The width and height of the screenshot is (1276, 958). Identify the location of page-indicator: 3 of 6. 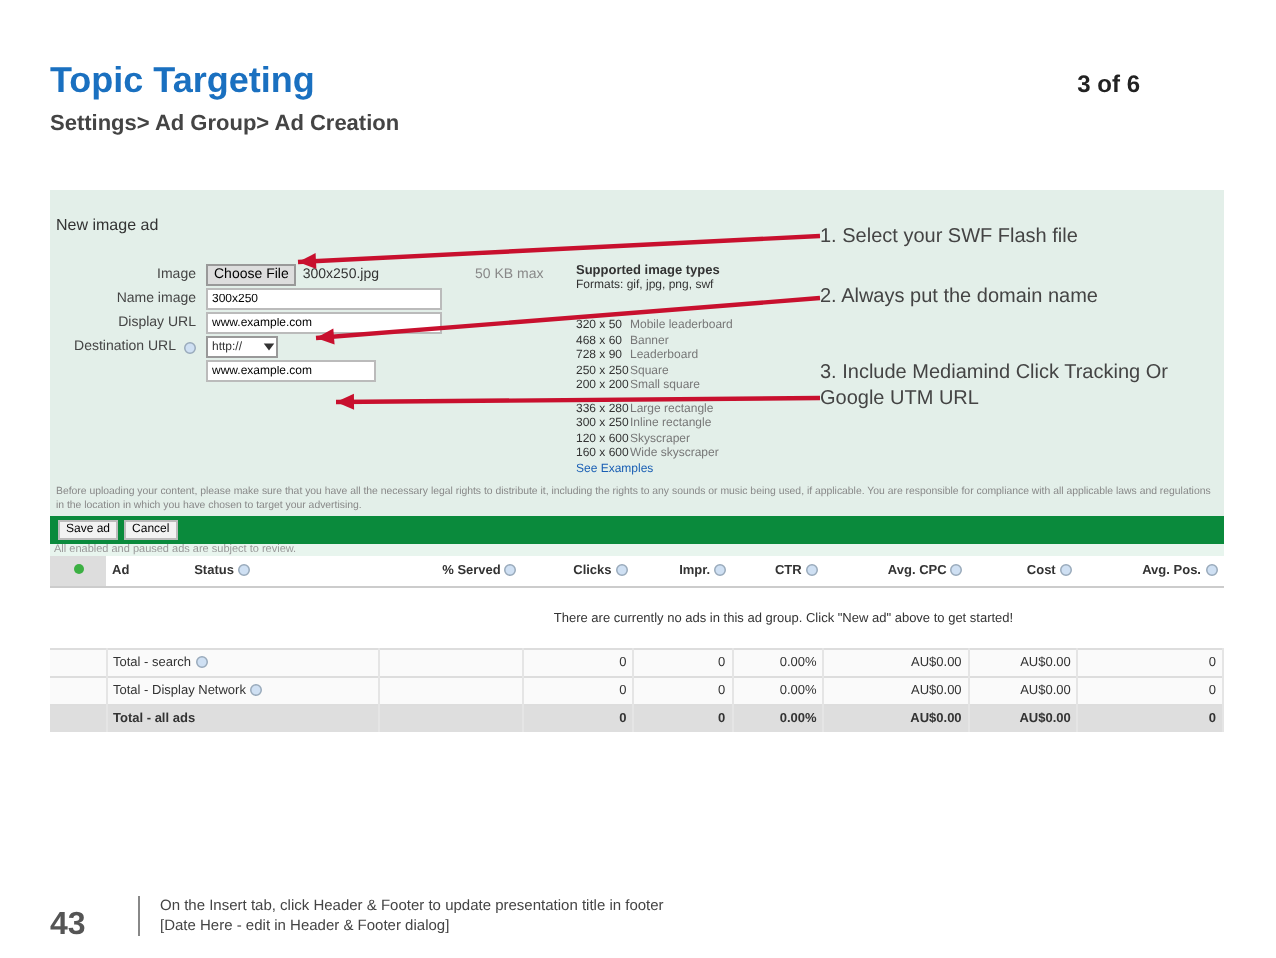
(1108, 84).